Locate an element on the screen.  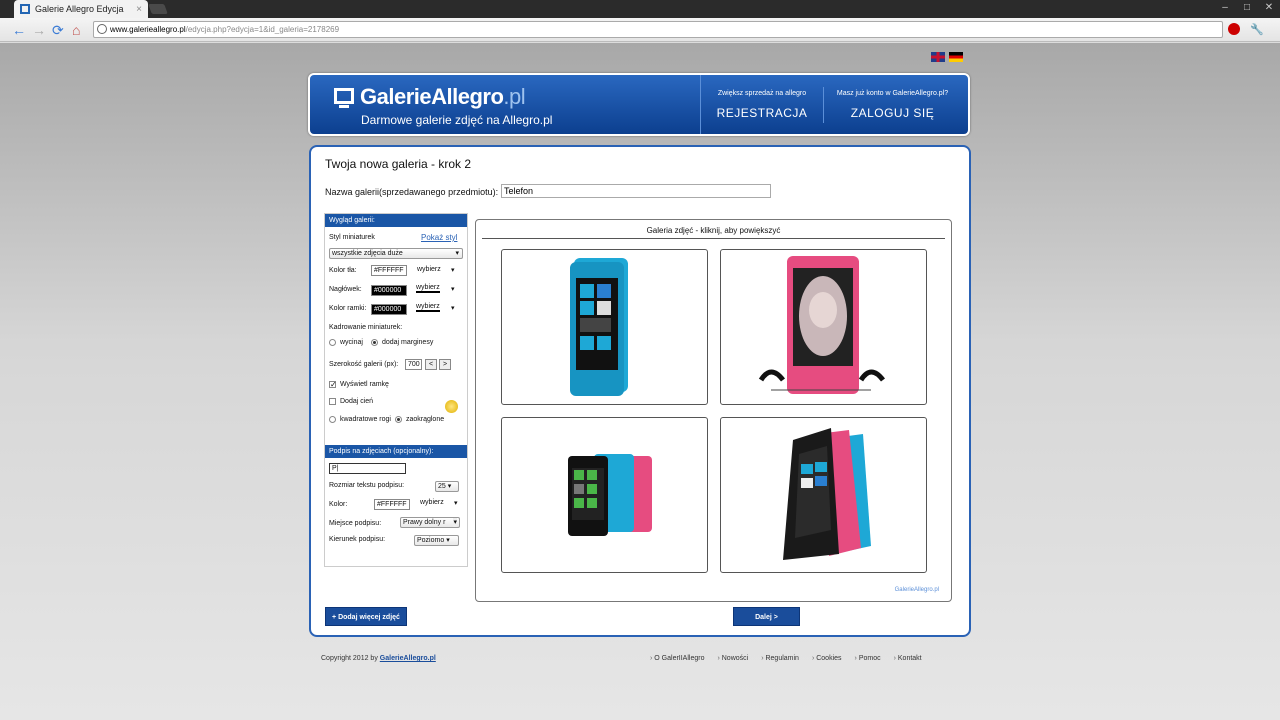
show-style-link: Pokaż styl is located at coordinates (439, 237).